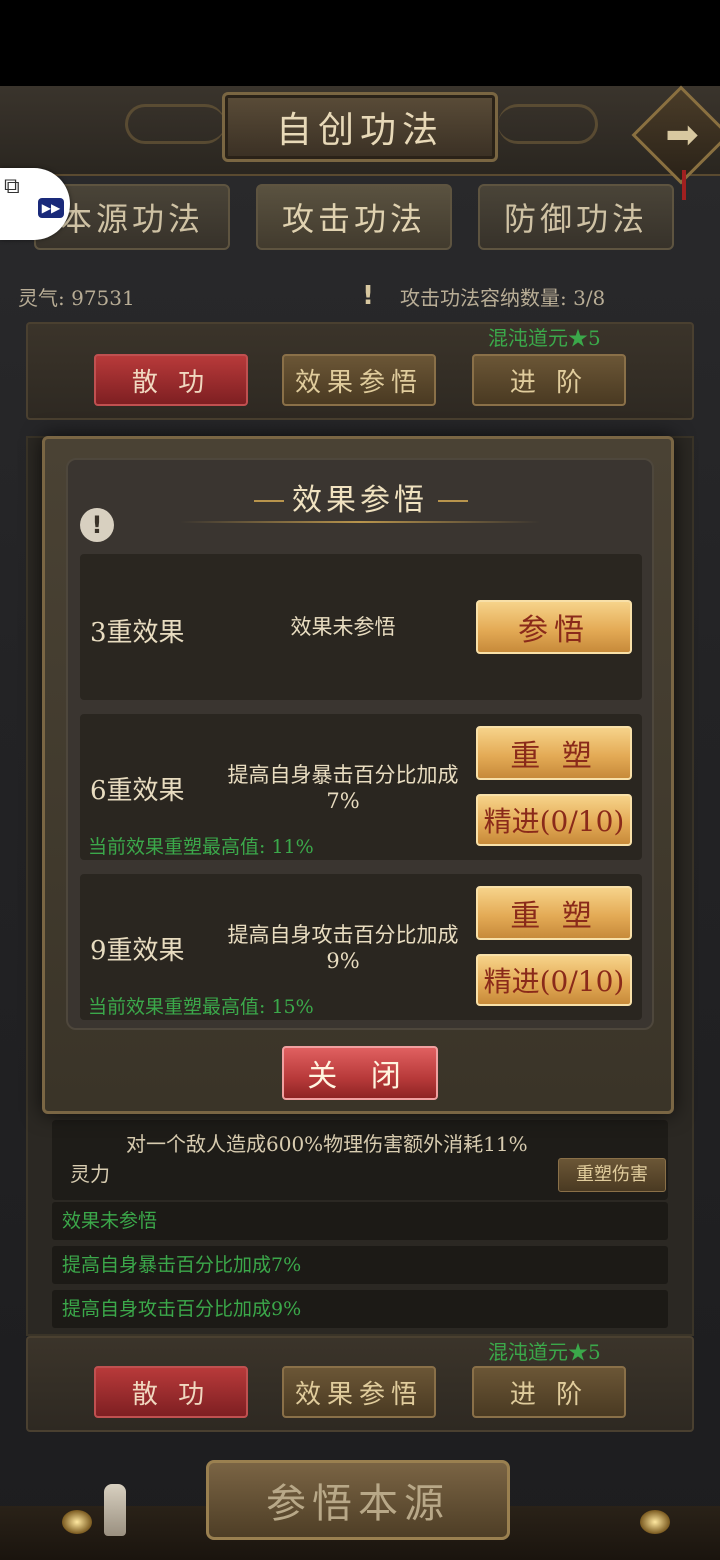 This screenshot has height=1560, width=720. What do you see at coordinates (343, 627) in the screenshot?
I see `effect-text: 效果未参悟` at bounding box center [343, 627].